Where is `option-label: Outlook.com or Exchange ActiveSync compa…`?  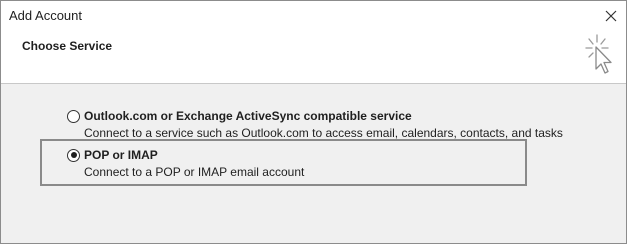 option-label: Outlook.com or Exchange ActiveSync compa… is located at coordinates (248, 116).